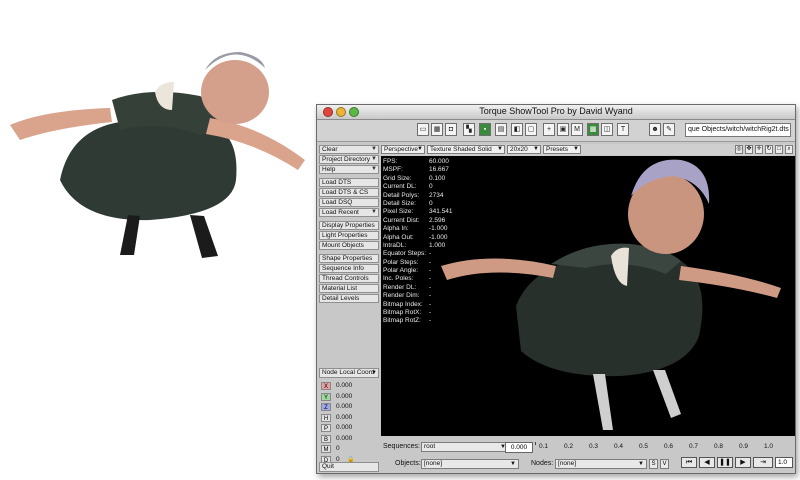 This screenshot has width=800, height=480. What do you see at coordinates (619, 446) in the screenshot?
I see `timeline-tick-label: 0.4` at bounding box center [619, 446].